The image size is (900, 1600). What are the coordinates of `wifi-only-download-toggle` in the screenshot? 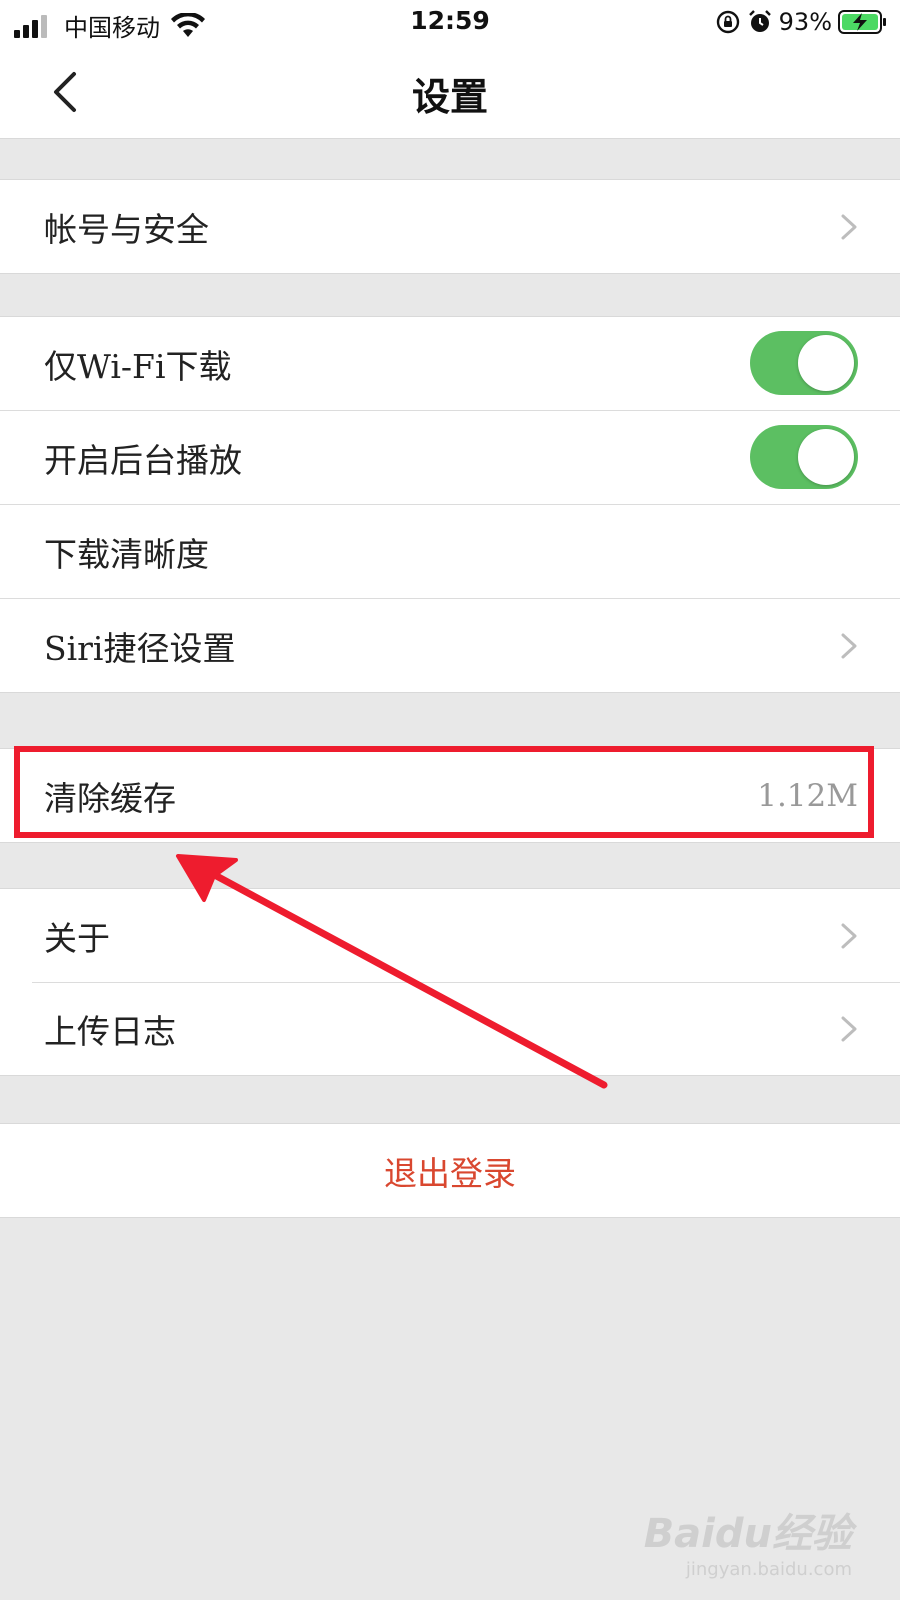 It's located at (804, 363).